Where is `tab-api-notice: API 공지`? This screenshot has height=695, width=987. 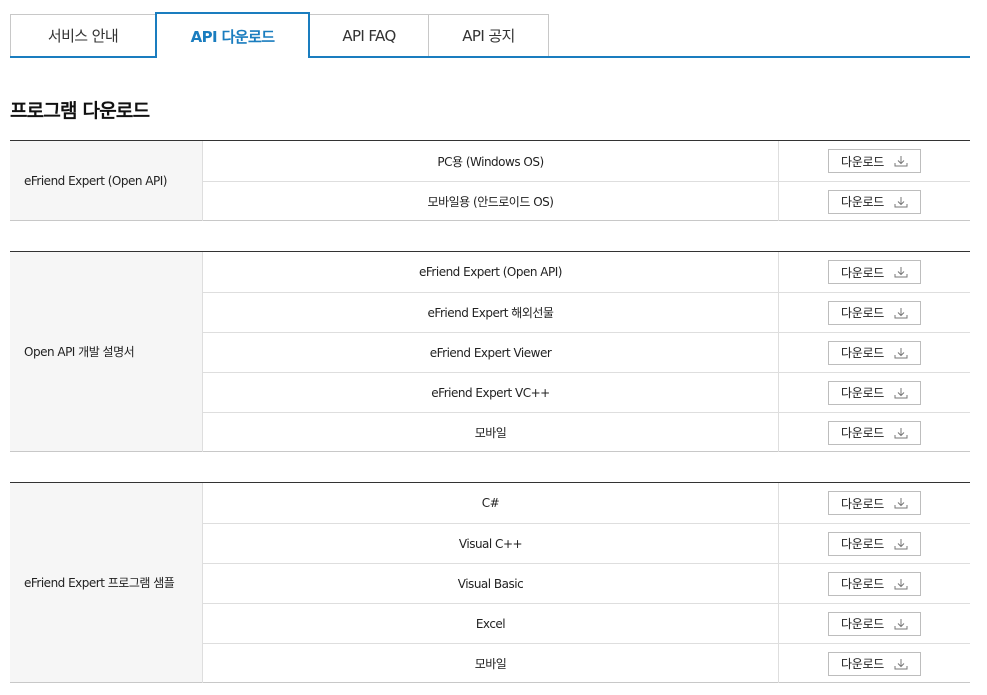
tab-api-notice: API 공지 is located at coordinates (488, 35).